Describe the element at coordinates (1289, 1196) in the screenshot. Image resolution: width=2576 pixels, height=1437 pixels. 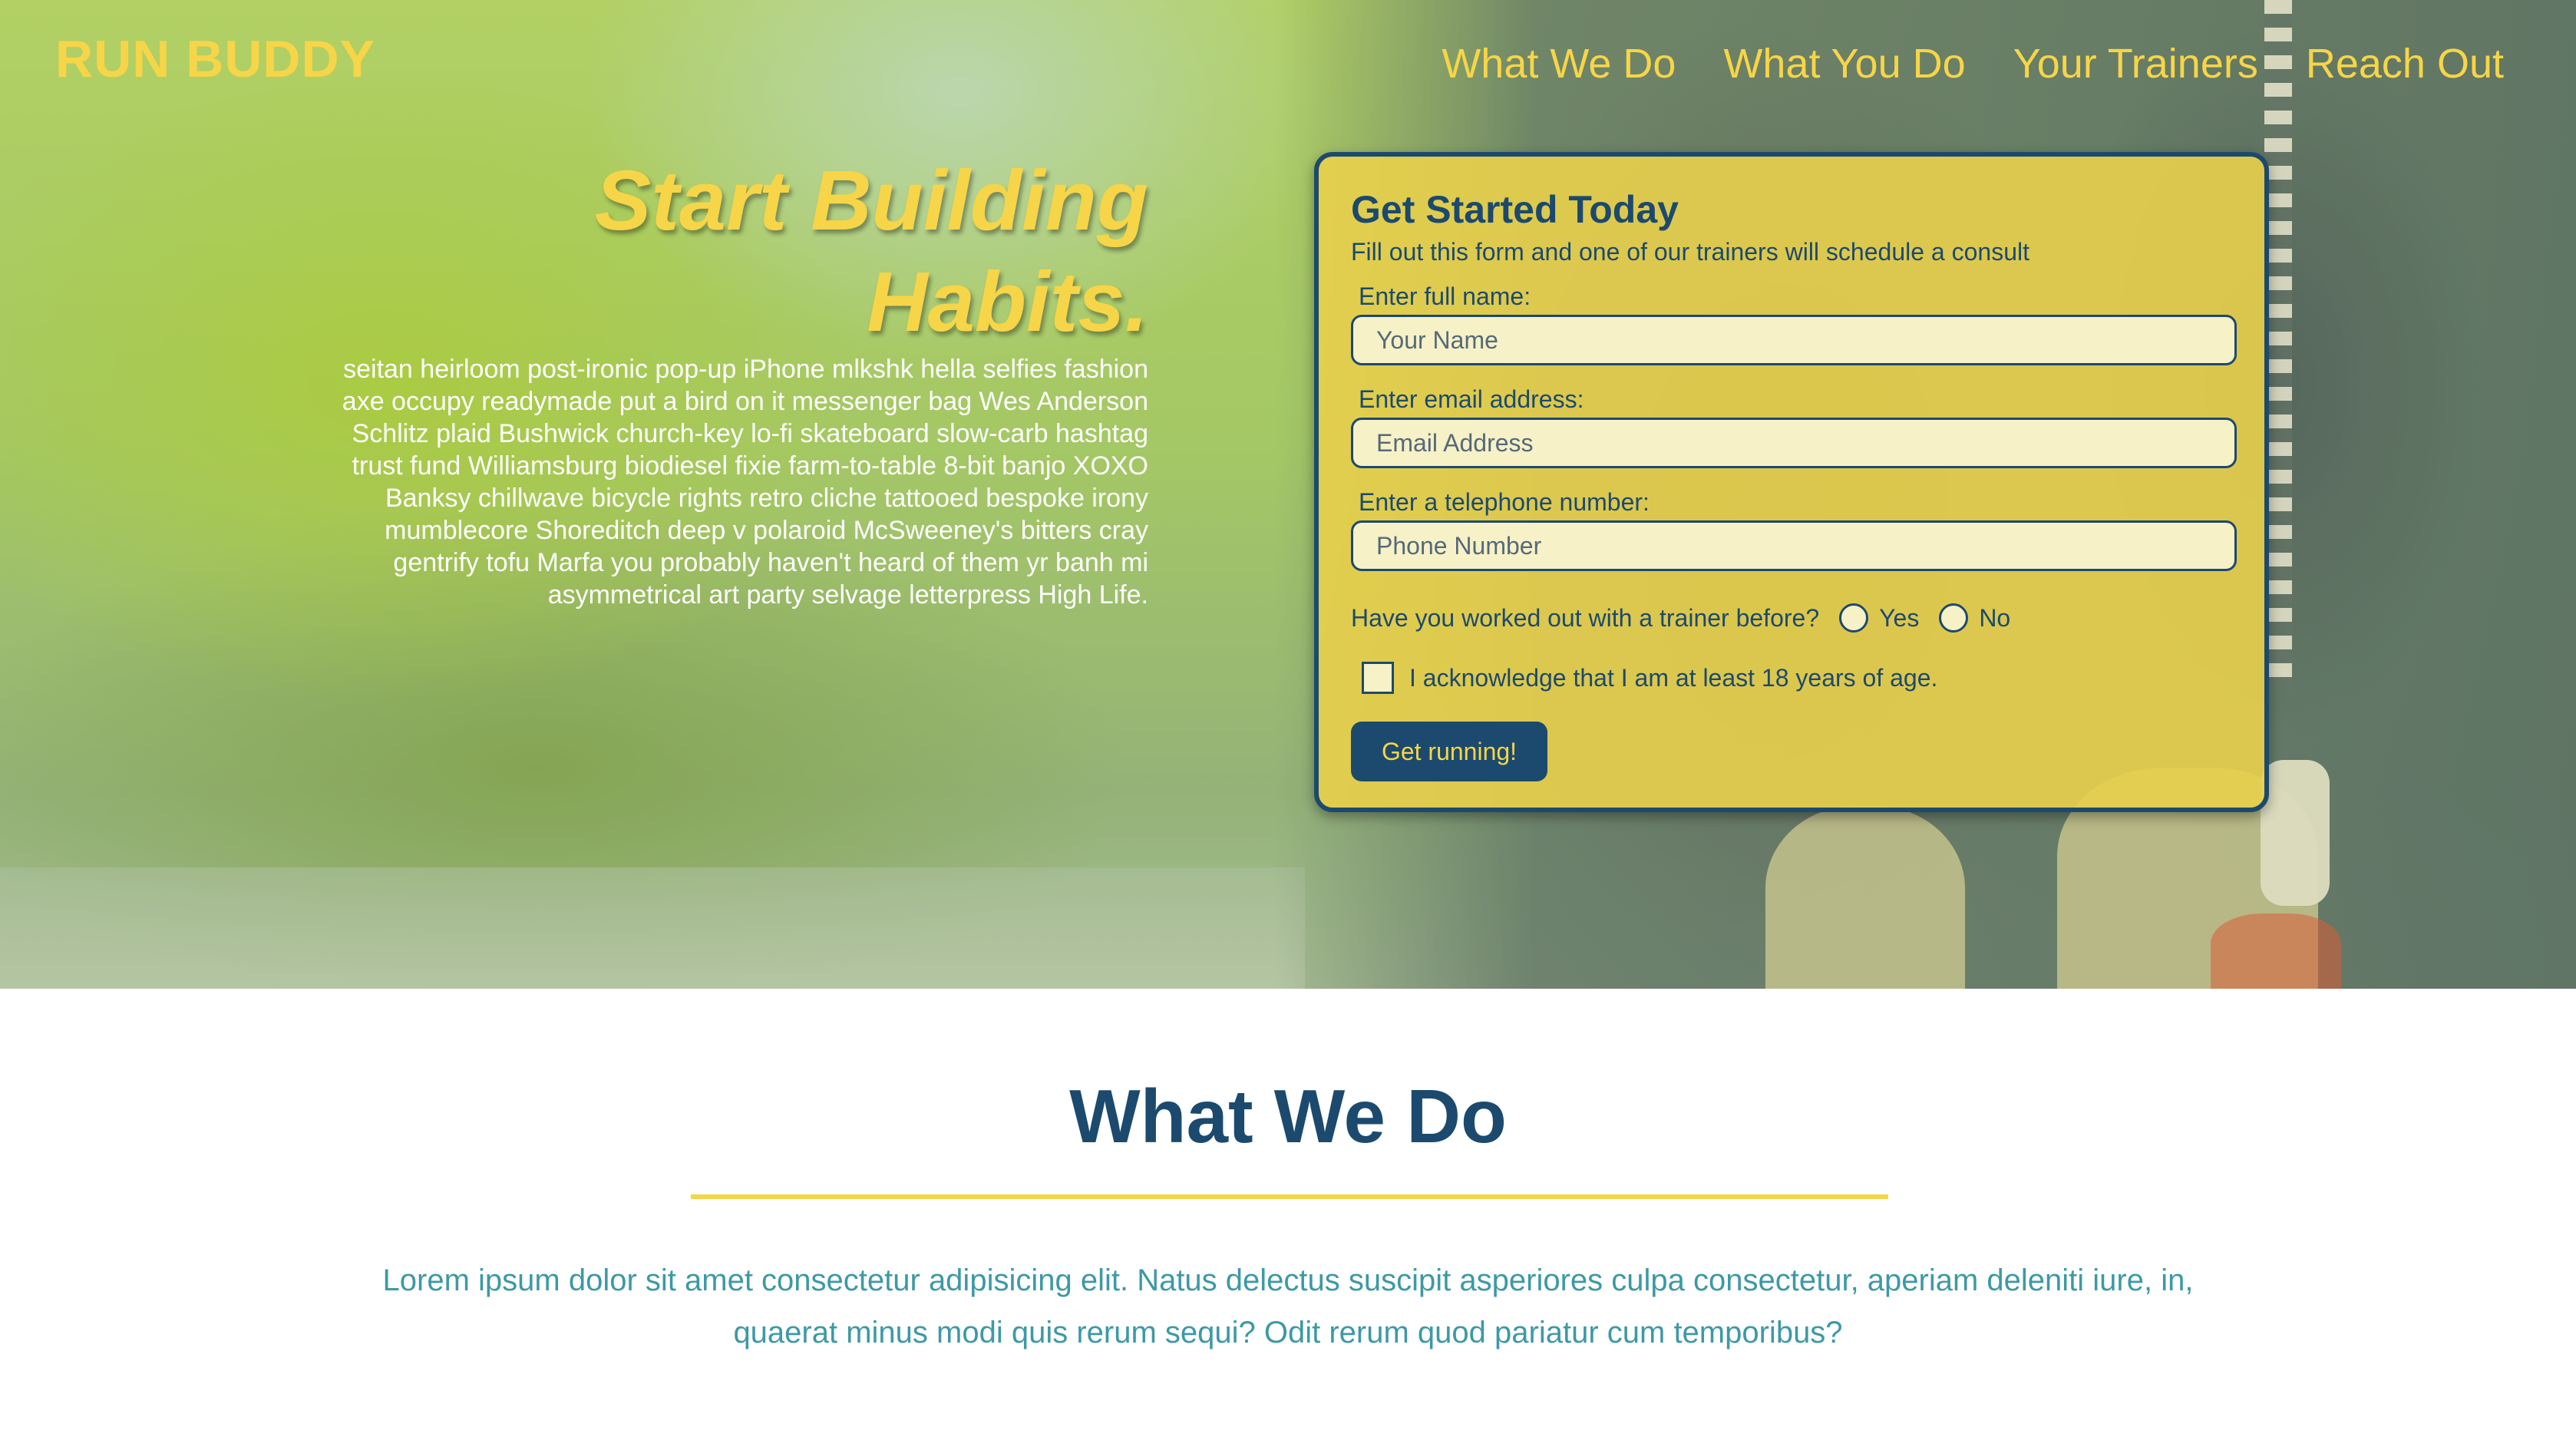
I see `section-divider` at that location.